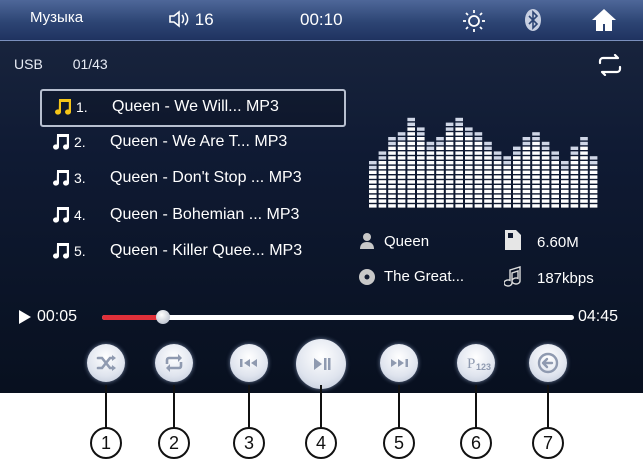  What do you see at coordinates (80, 214) in the screenshot?
I see `track-number: 4.` at bounding box center [80, 214].